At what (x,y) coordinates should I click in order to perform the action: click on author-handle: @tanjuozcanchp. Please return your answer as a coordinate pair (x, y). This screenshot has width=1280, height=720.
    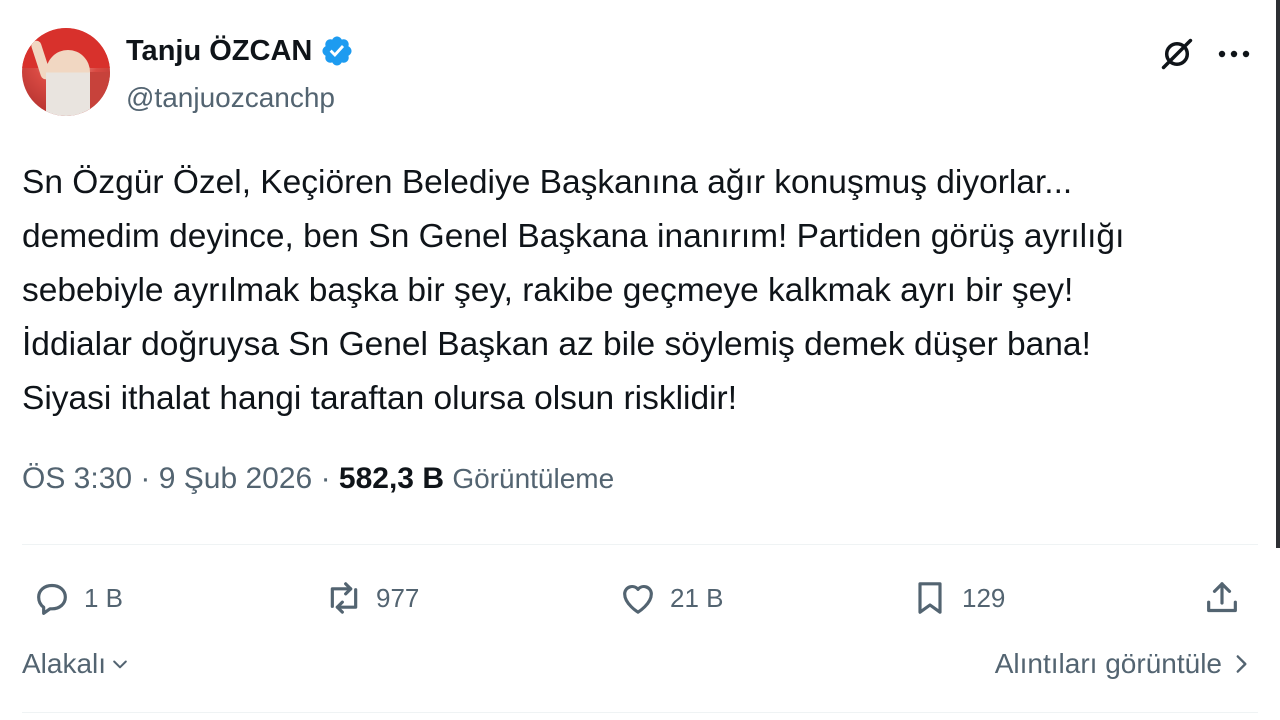
    Looking at the image, I should click on (230, 98).